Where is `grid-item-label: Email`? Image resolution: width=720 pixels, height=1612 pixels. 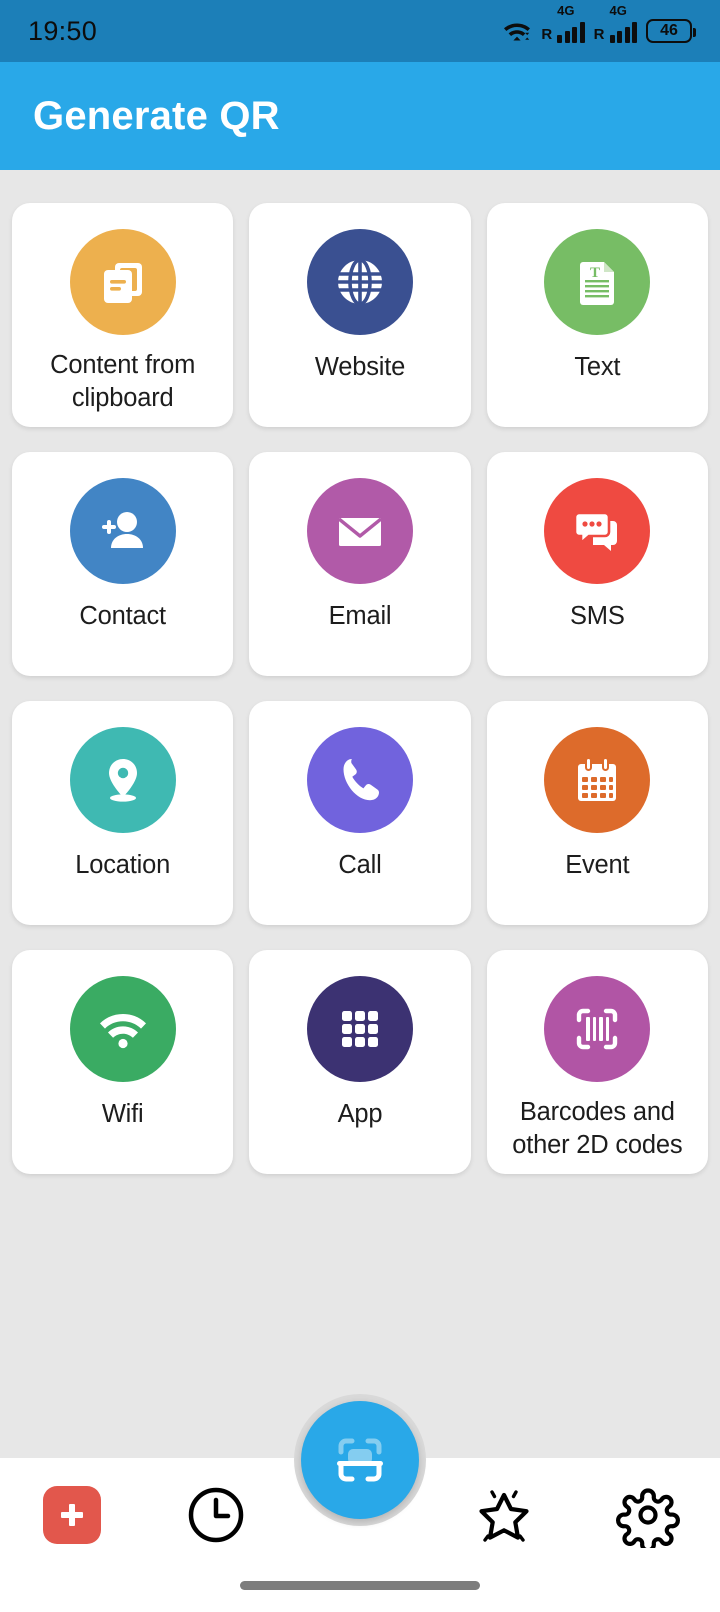
grid-item-label: Email is located at coordinates (360, 616).